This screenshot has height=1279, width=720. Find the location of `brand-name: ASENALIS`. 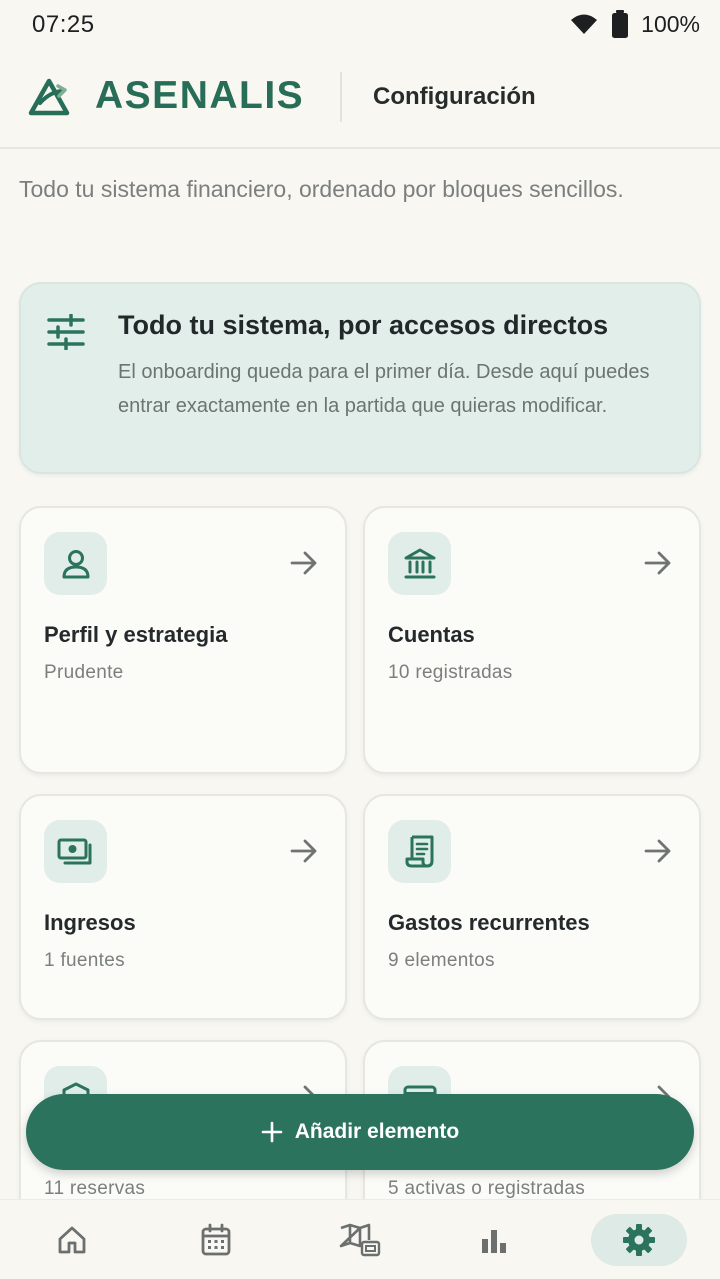

brand-name: ASENALIS is located at coordinates (200, 95).